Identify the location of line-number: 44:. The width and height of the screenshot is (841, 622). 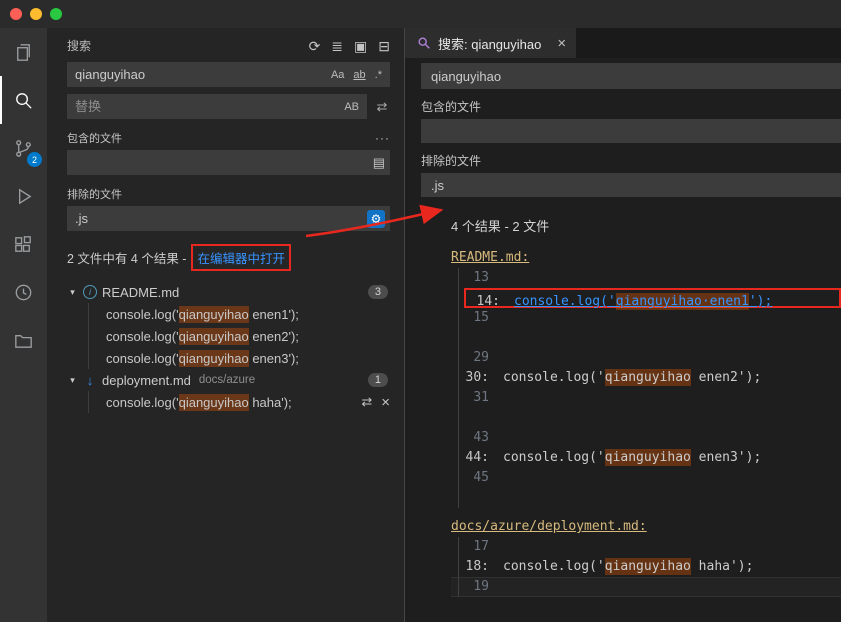
(477, 457).